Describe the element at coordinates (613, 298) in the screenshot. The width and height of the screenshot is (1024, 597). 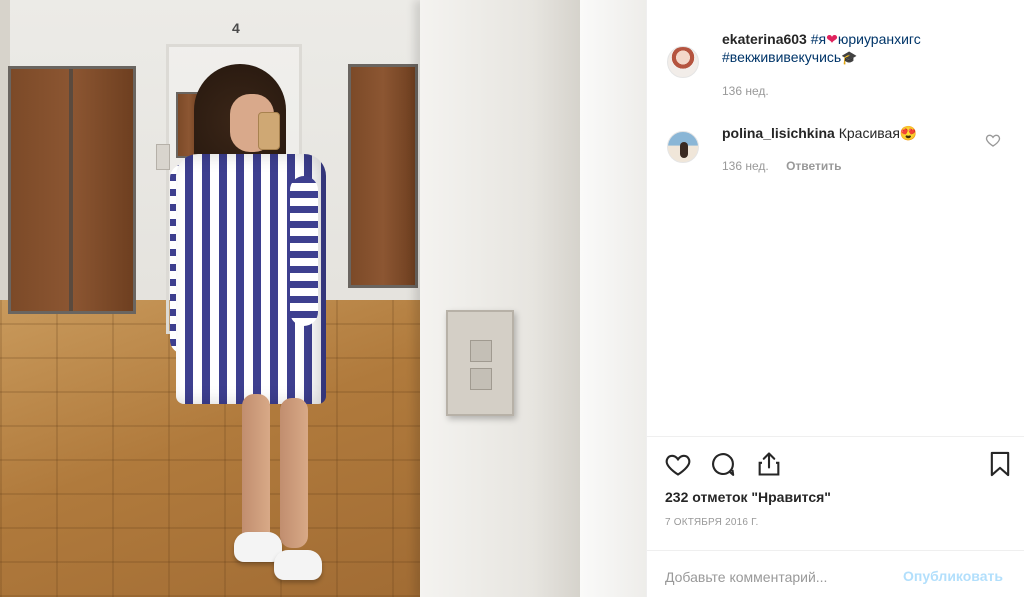
I see `pillar-edge` at that location.